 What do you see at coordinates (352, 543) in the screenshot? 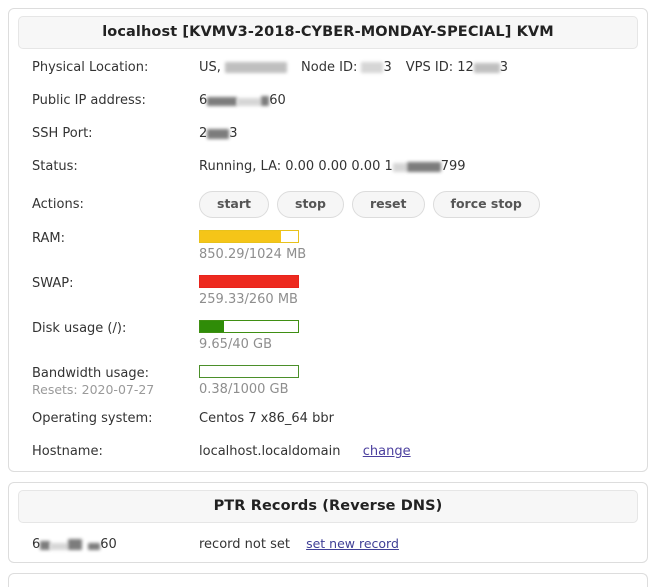
I see `set-new-record-link: set new record` at bounding box center [352, 543].